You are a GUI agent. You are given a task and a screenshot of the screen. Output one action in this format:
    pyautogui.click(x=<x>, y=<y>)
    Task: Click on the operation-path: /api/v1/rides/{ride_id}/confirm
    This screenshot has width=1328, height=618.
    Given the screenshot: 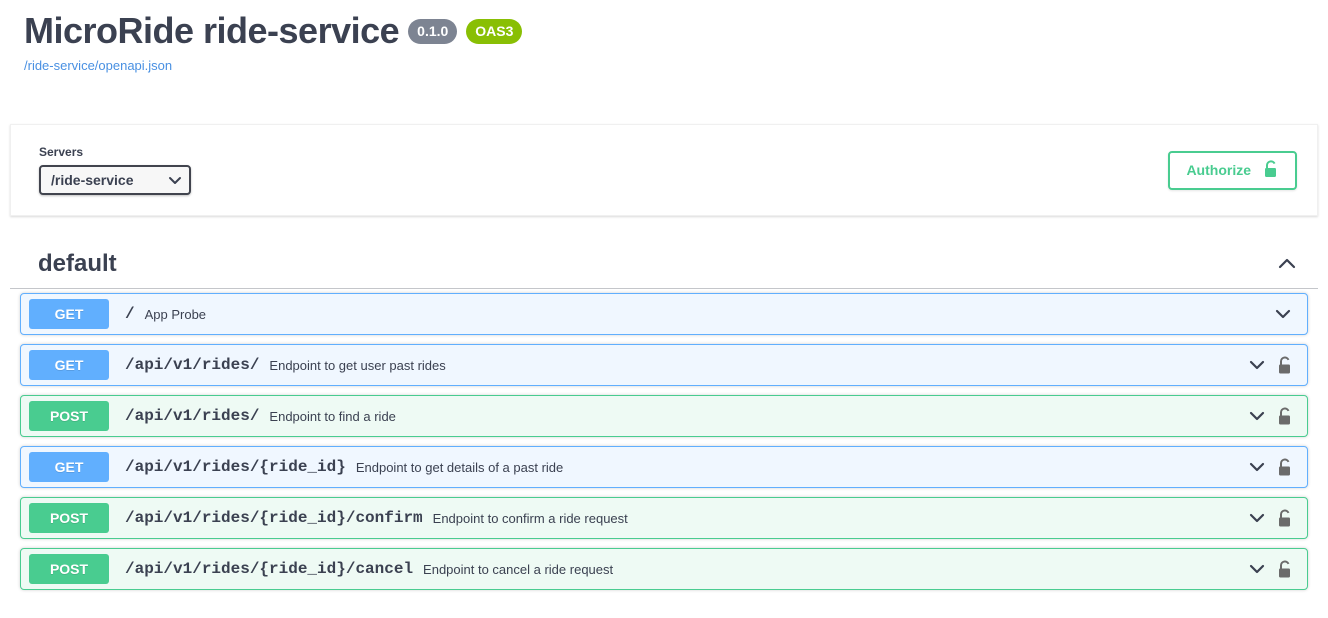 What is the action you would take?
    pyautogui.click(x=274, y=518)
    